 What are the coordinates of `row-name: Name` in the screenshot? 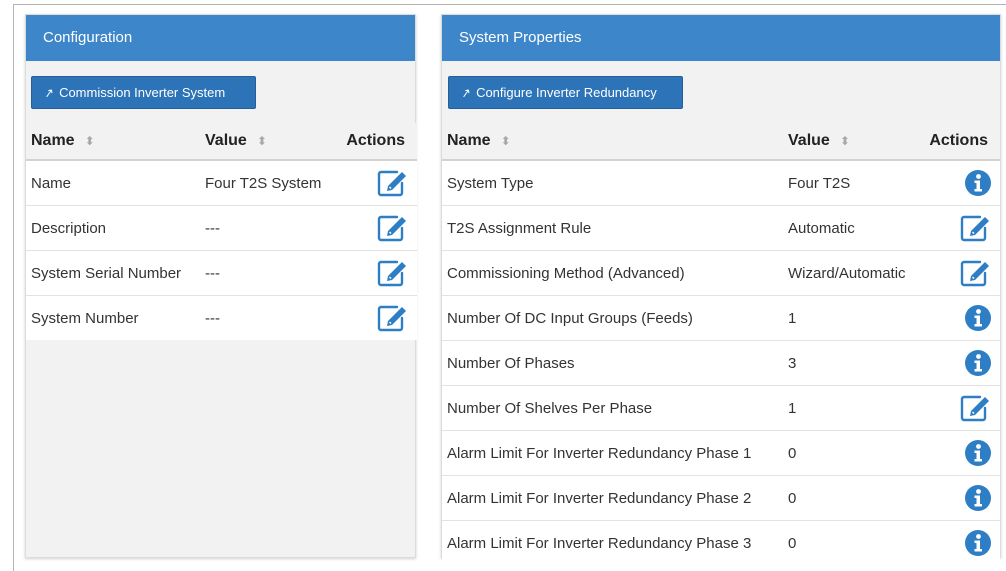 It's located at (113, 182).